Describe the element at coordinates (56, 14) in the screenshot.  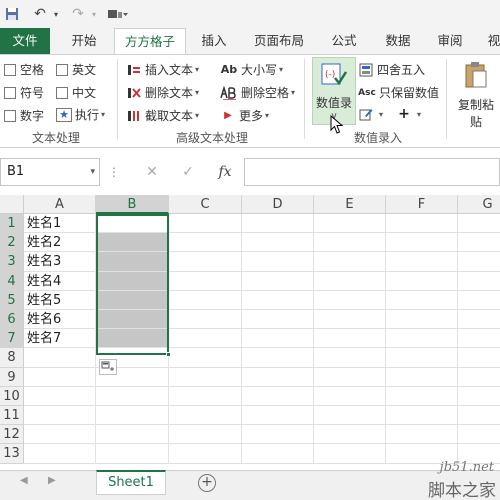
I see `undo-dropdown-icon: ▾` at that location.